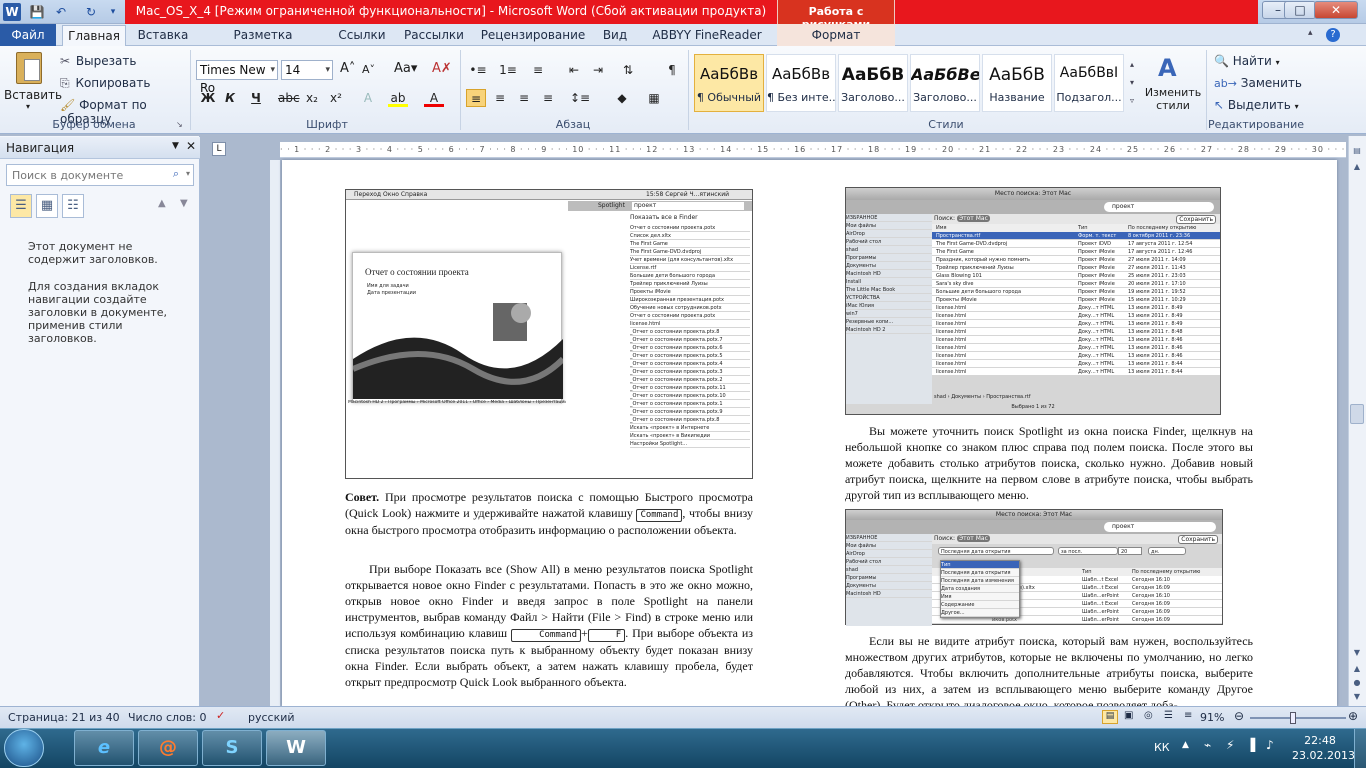 This screenshot has width=1366, height=768. I want to click on prev-page-icon: ▲, so click(1357, 669).